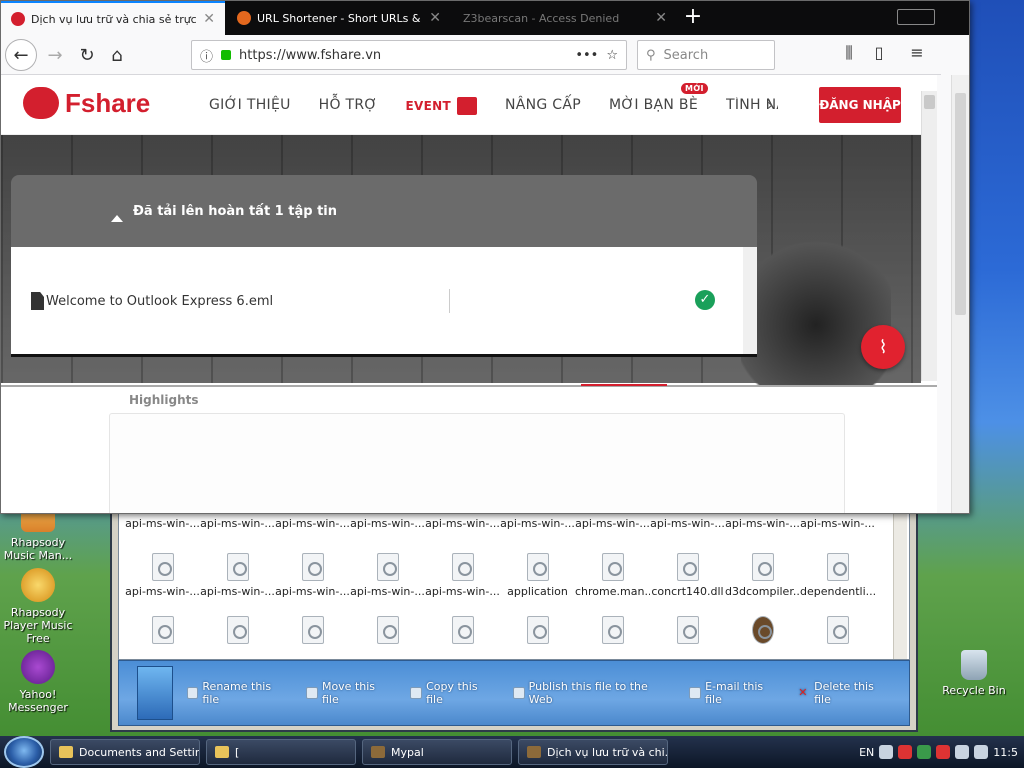  I want to click on window-controls, so click(916, 17).